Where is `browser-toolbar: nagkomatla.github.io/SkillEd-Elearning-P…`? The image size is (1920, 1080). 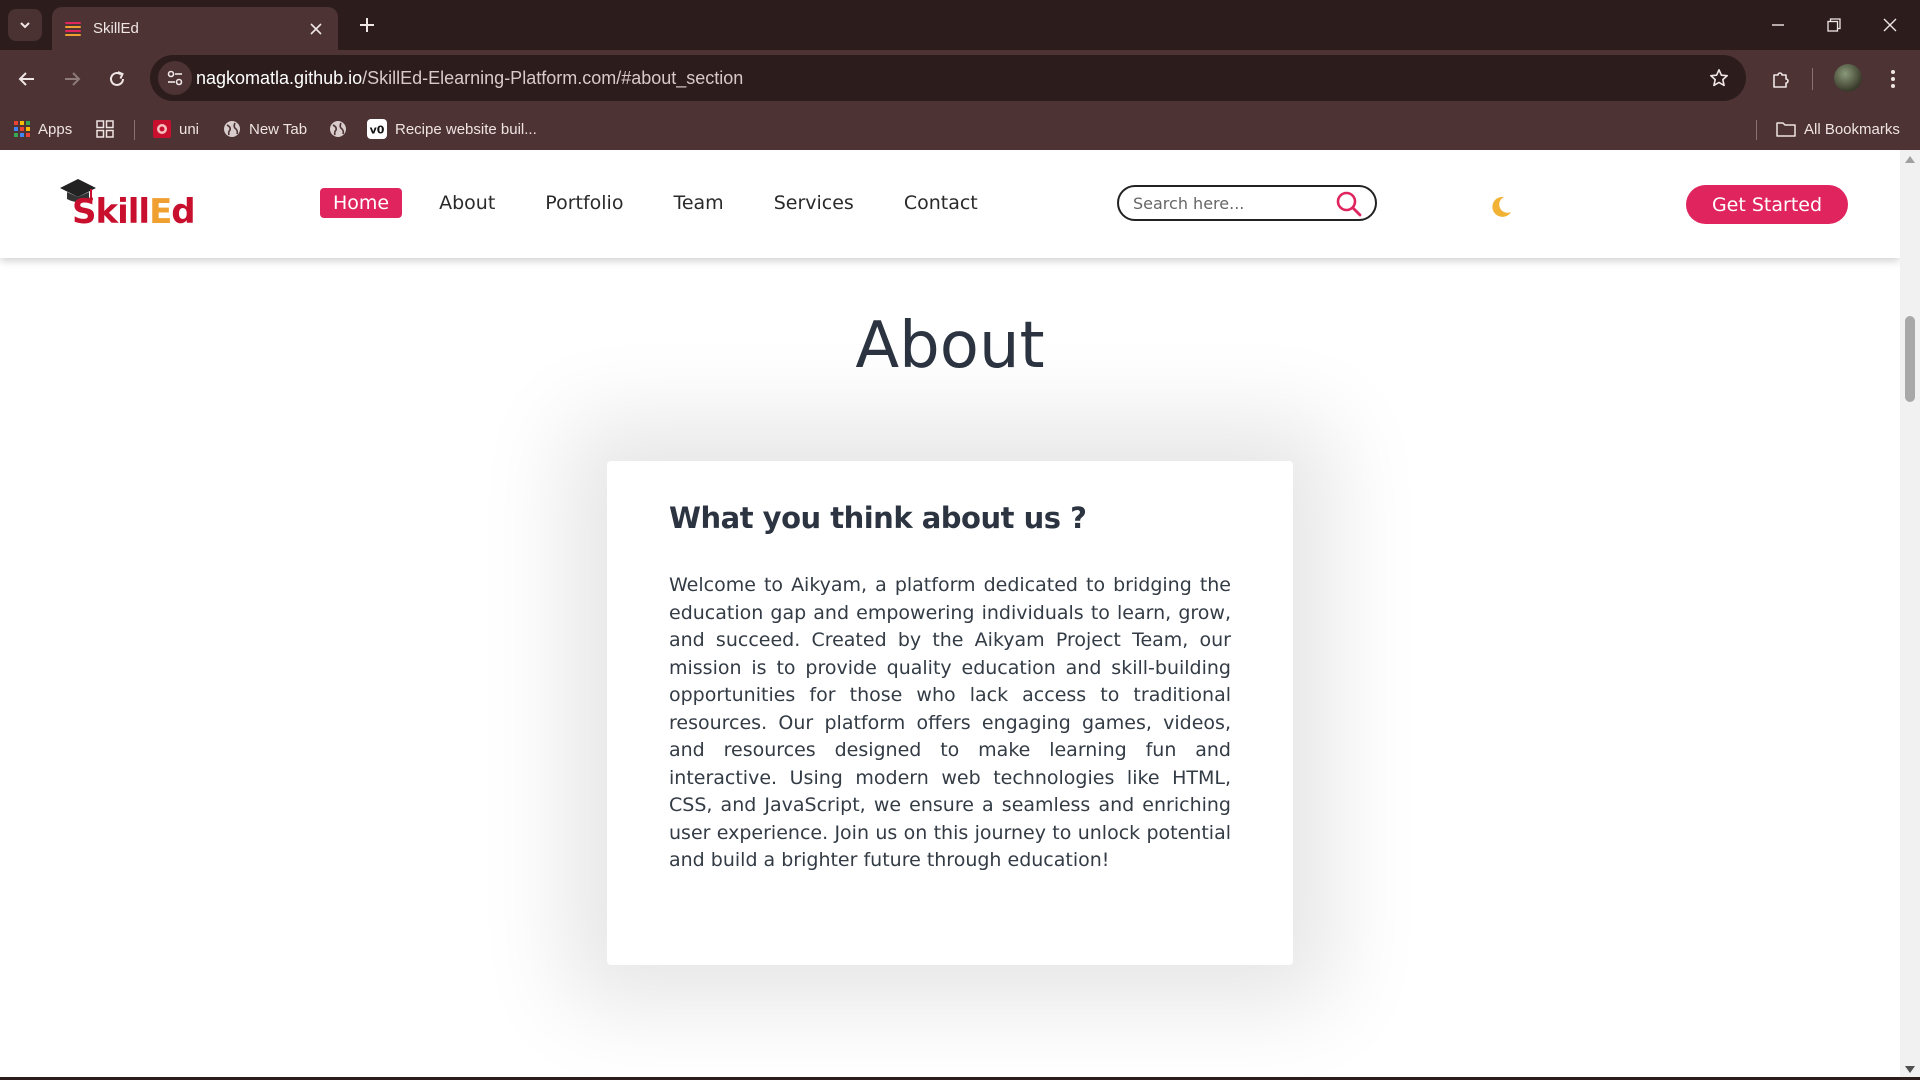
browser-toolbar: nagkomatla.github.io/SkillEd-Elearning-P… is located at coordinates (960, 79).